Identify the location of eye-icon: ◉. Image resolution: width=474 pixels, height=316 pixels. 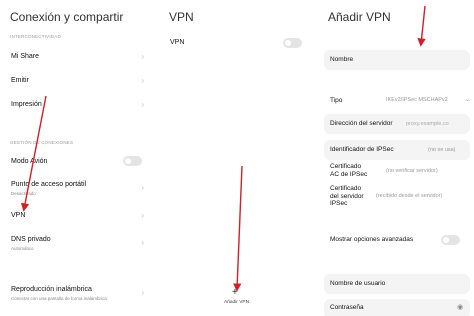
(460, 307).